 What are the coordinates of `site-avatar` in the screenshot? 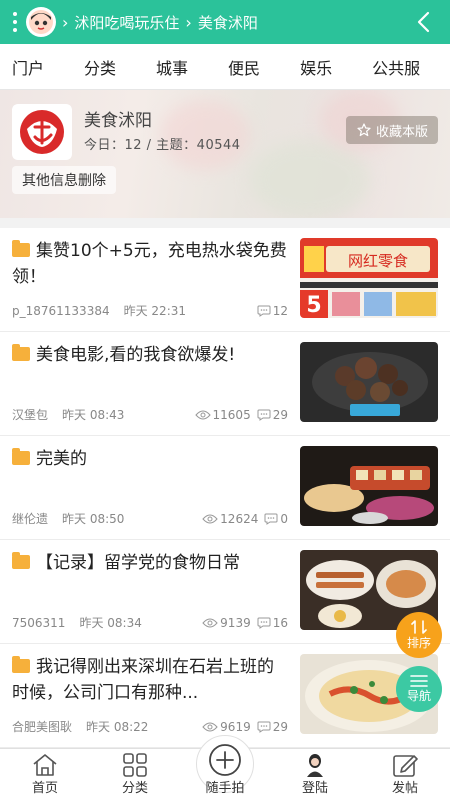 It's located at (41, 22).